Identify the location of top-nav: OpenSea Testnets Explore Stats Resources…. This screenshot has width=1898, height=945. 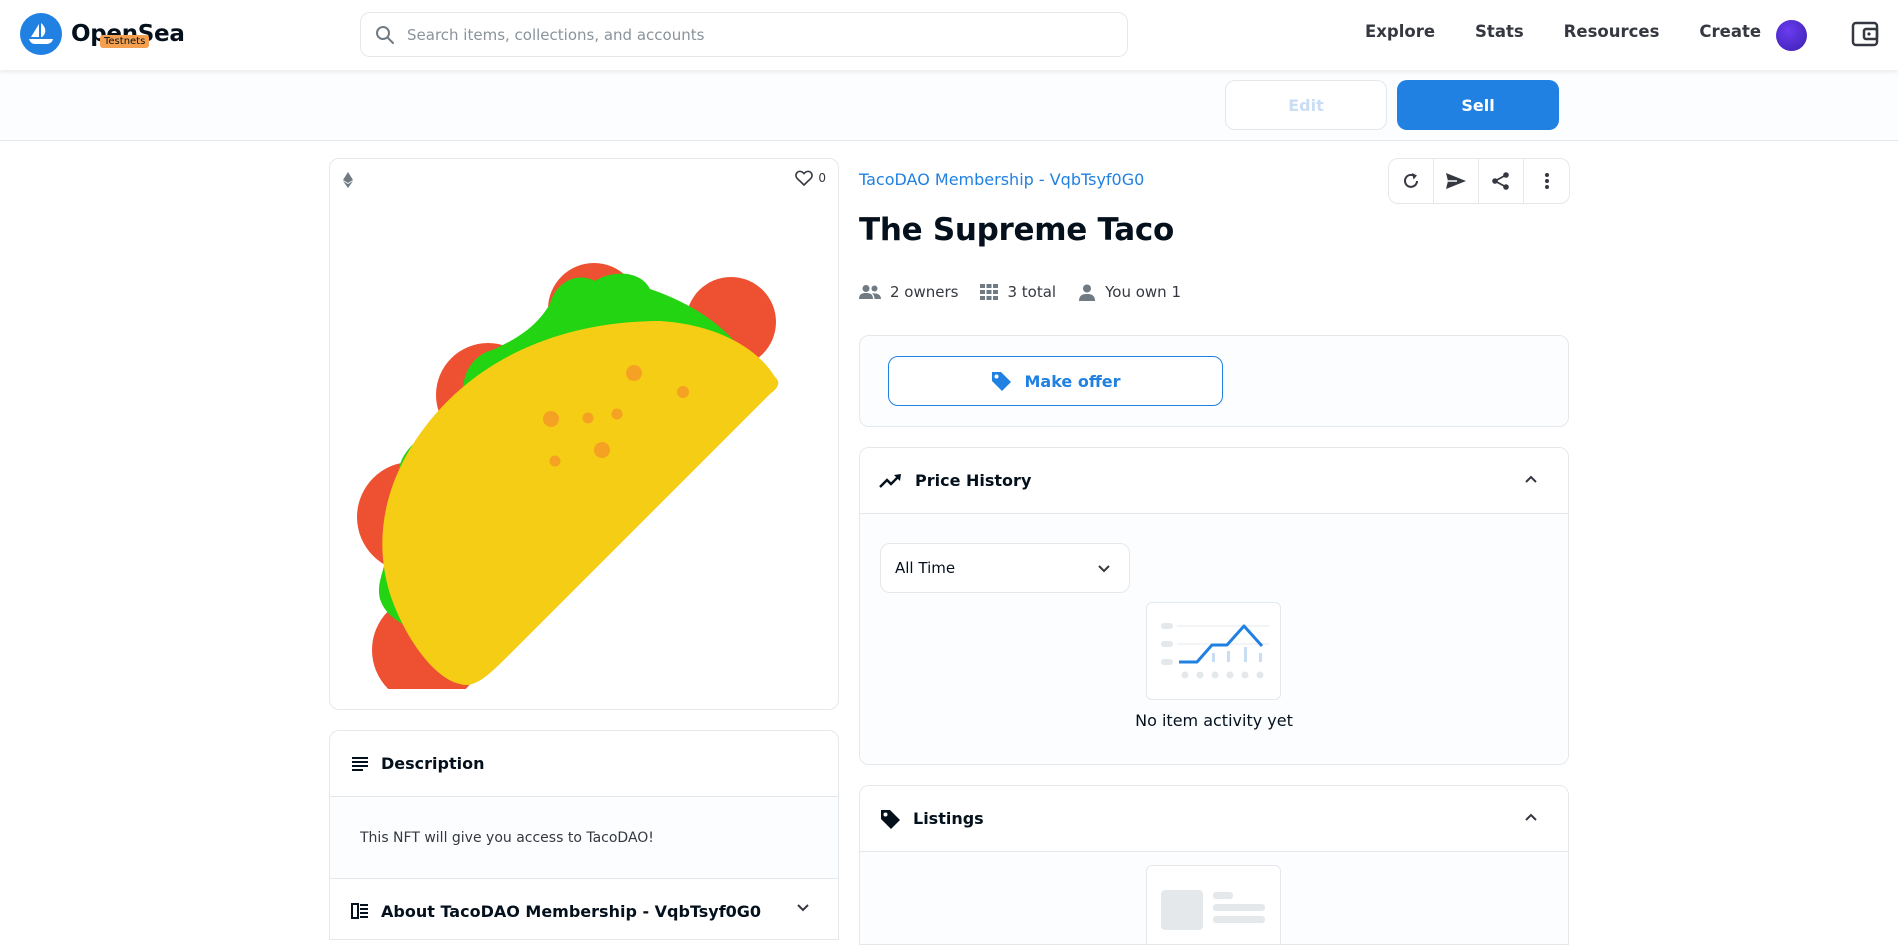
(949, 35).